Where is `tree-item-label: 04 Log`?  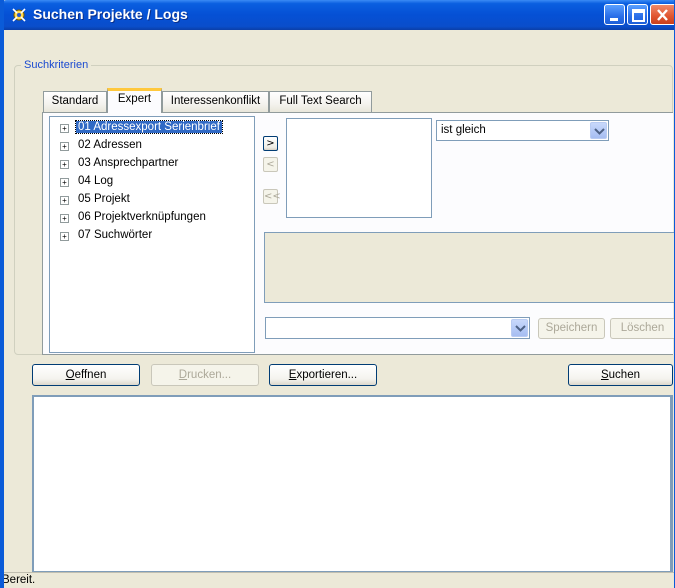
tree-item-label: 04 Log is located at coordinates (96, 181).